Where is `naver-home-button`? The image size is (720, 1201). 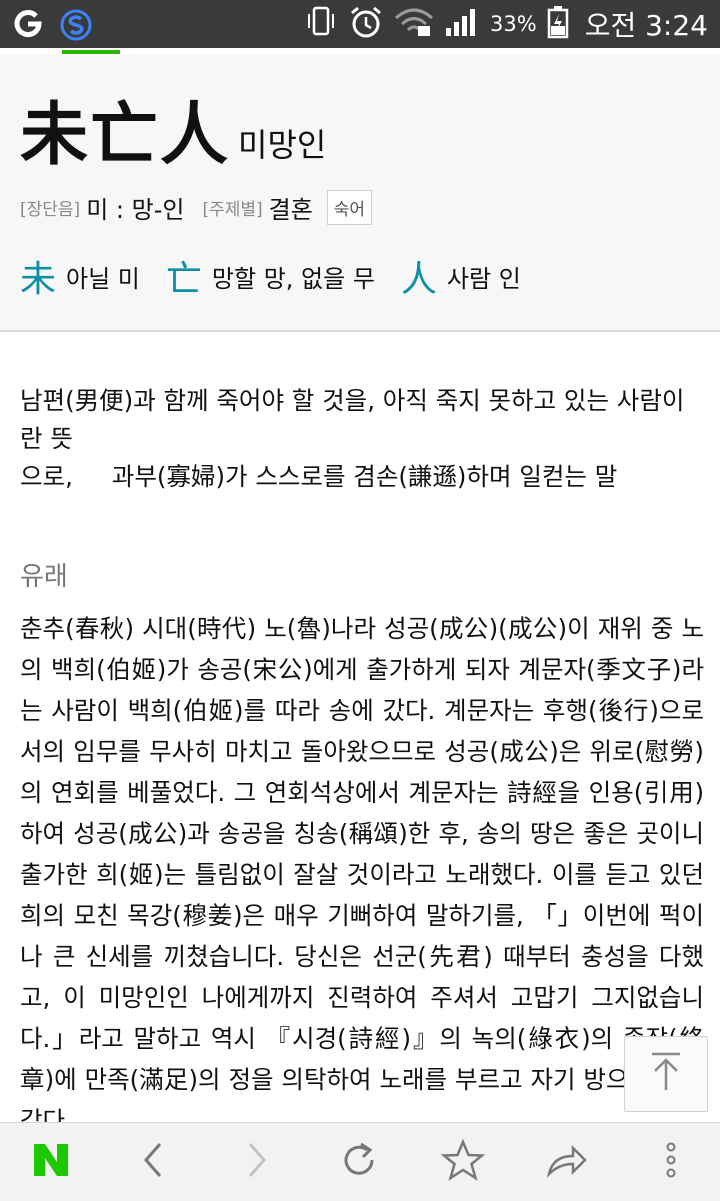
naver-home-button is located at coordinates (51, 1162).